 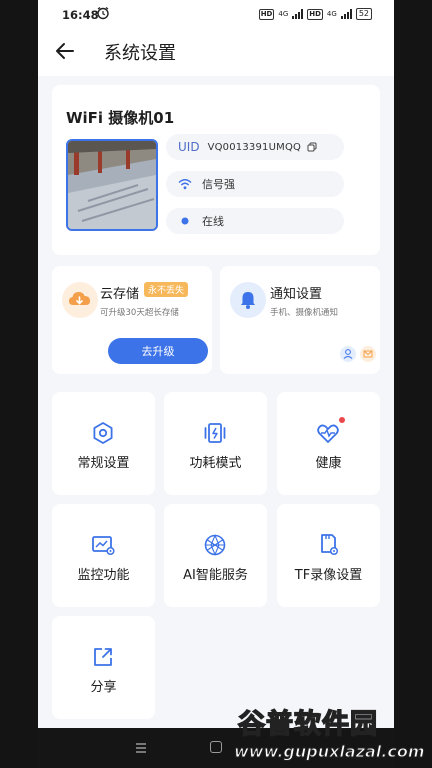 I want to click on notify-title: 通知设置, so click(x=296, y=294).